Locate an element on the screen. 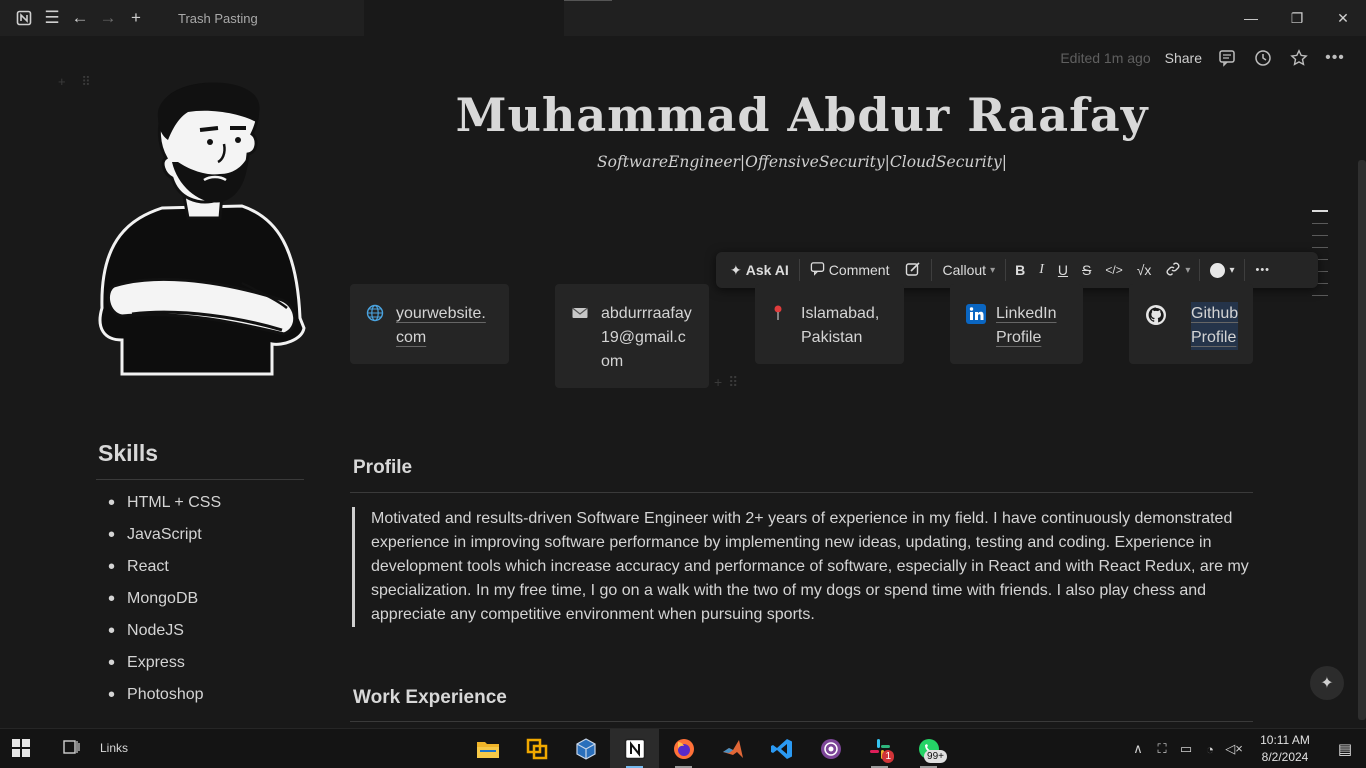  ask-ai-button: ✦ Ask AI is located at coordinates (759, 270).